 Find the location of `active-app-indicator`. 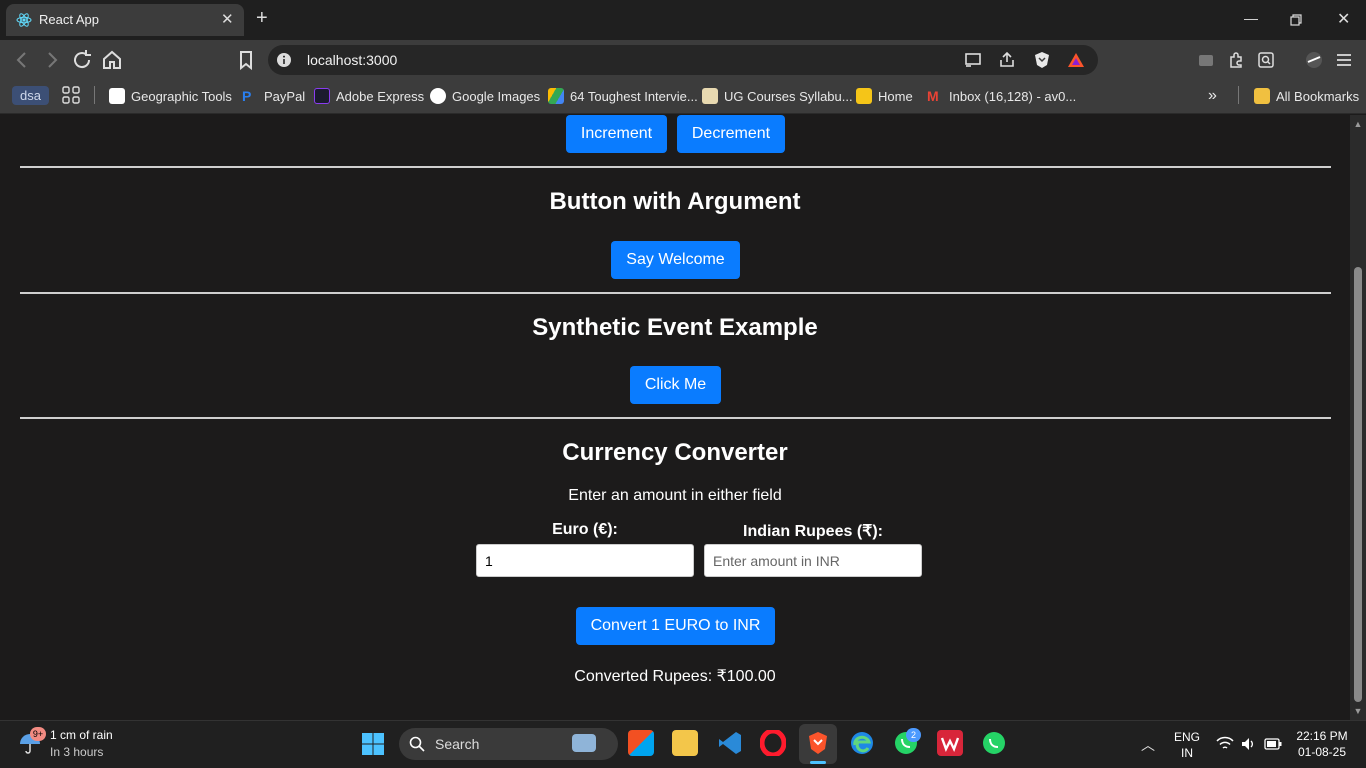

active-app-indicator is located at coordinates (818, 762).